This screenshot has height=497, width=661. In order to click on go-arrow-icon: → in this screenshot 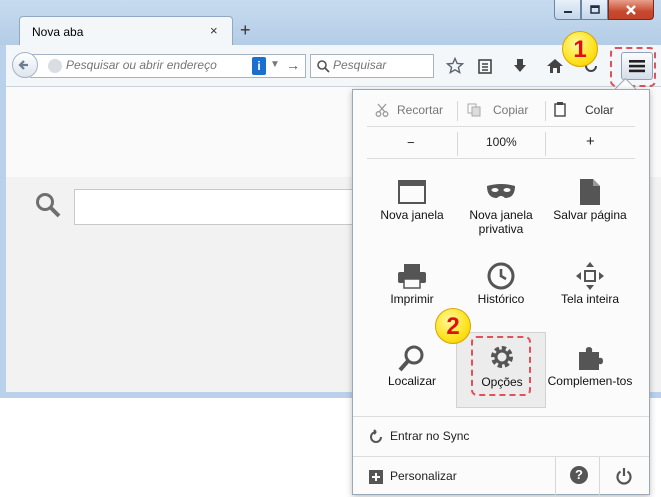, I will do `click(293, 65)`.